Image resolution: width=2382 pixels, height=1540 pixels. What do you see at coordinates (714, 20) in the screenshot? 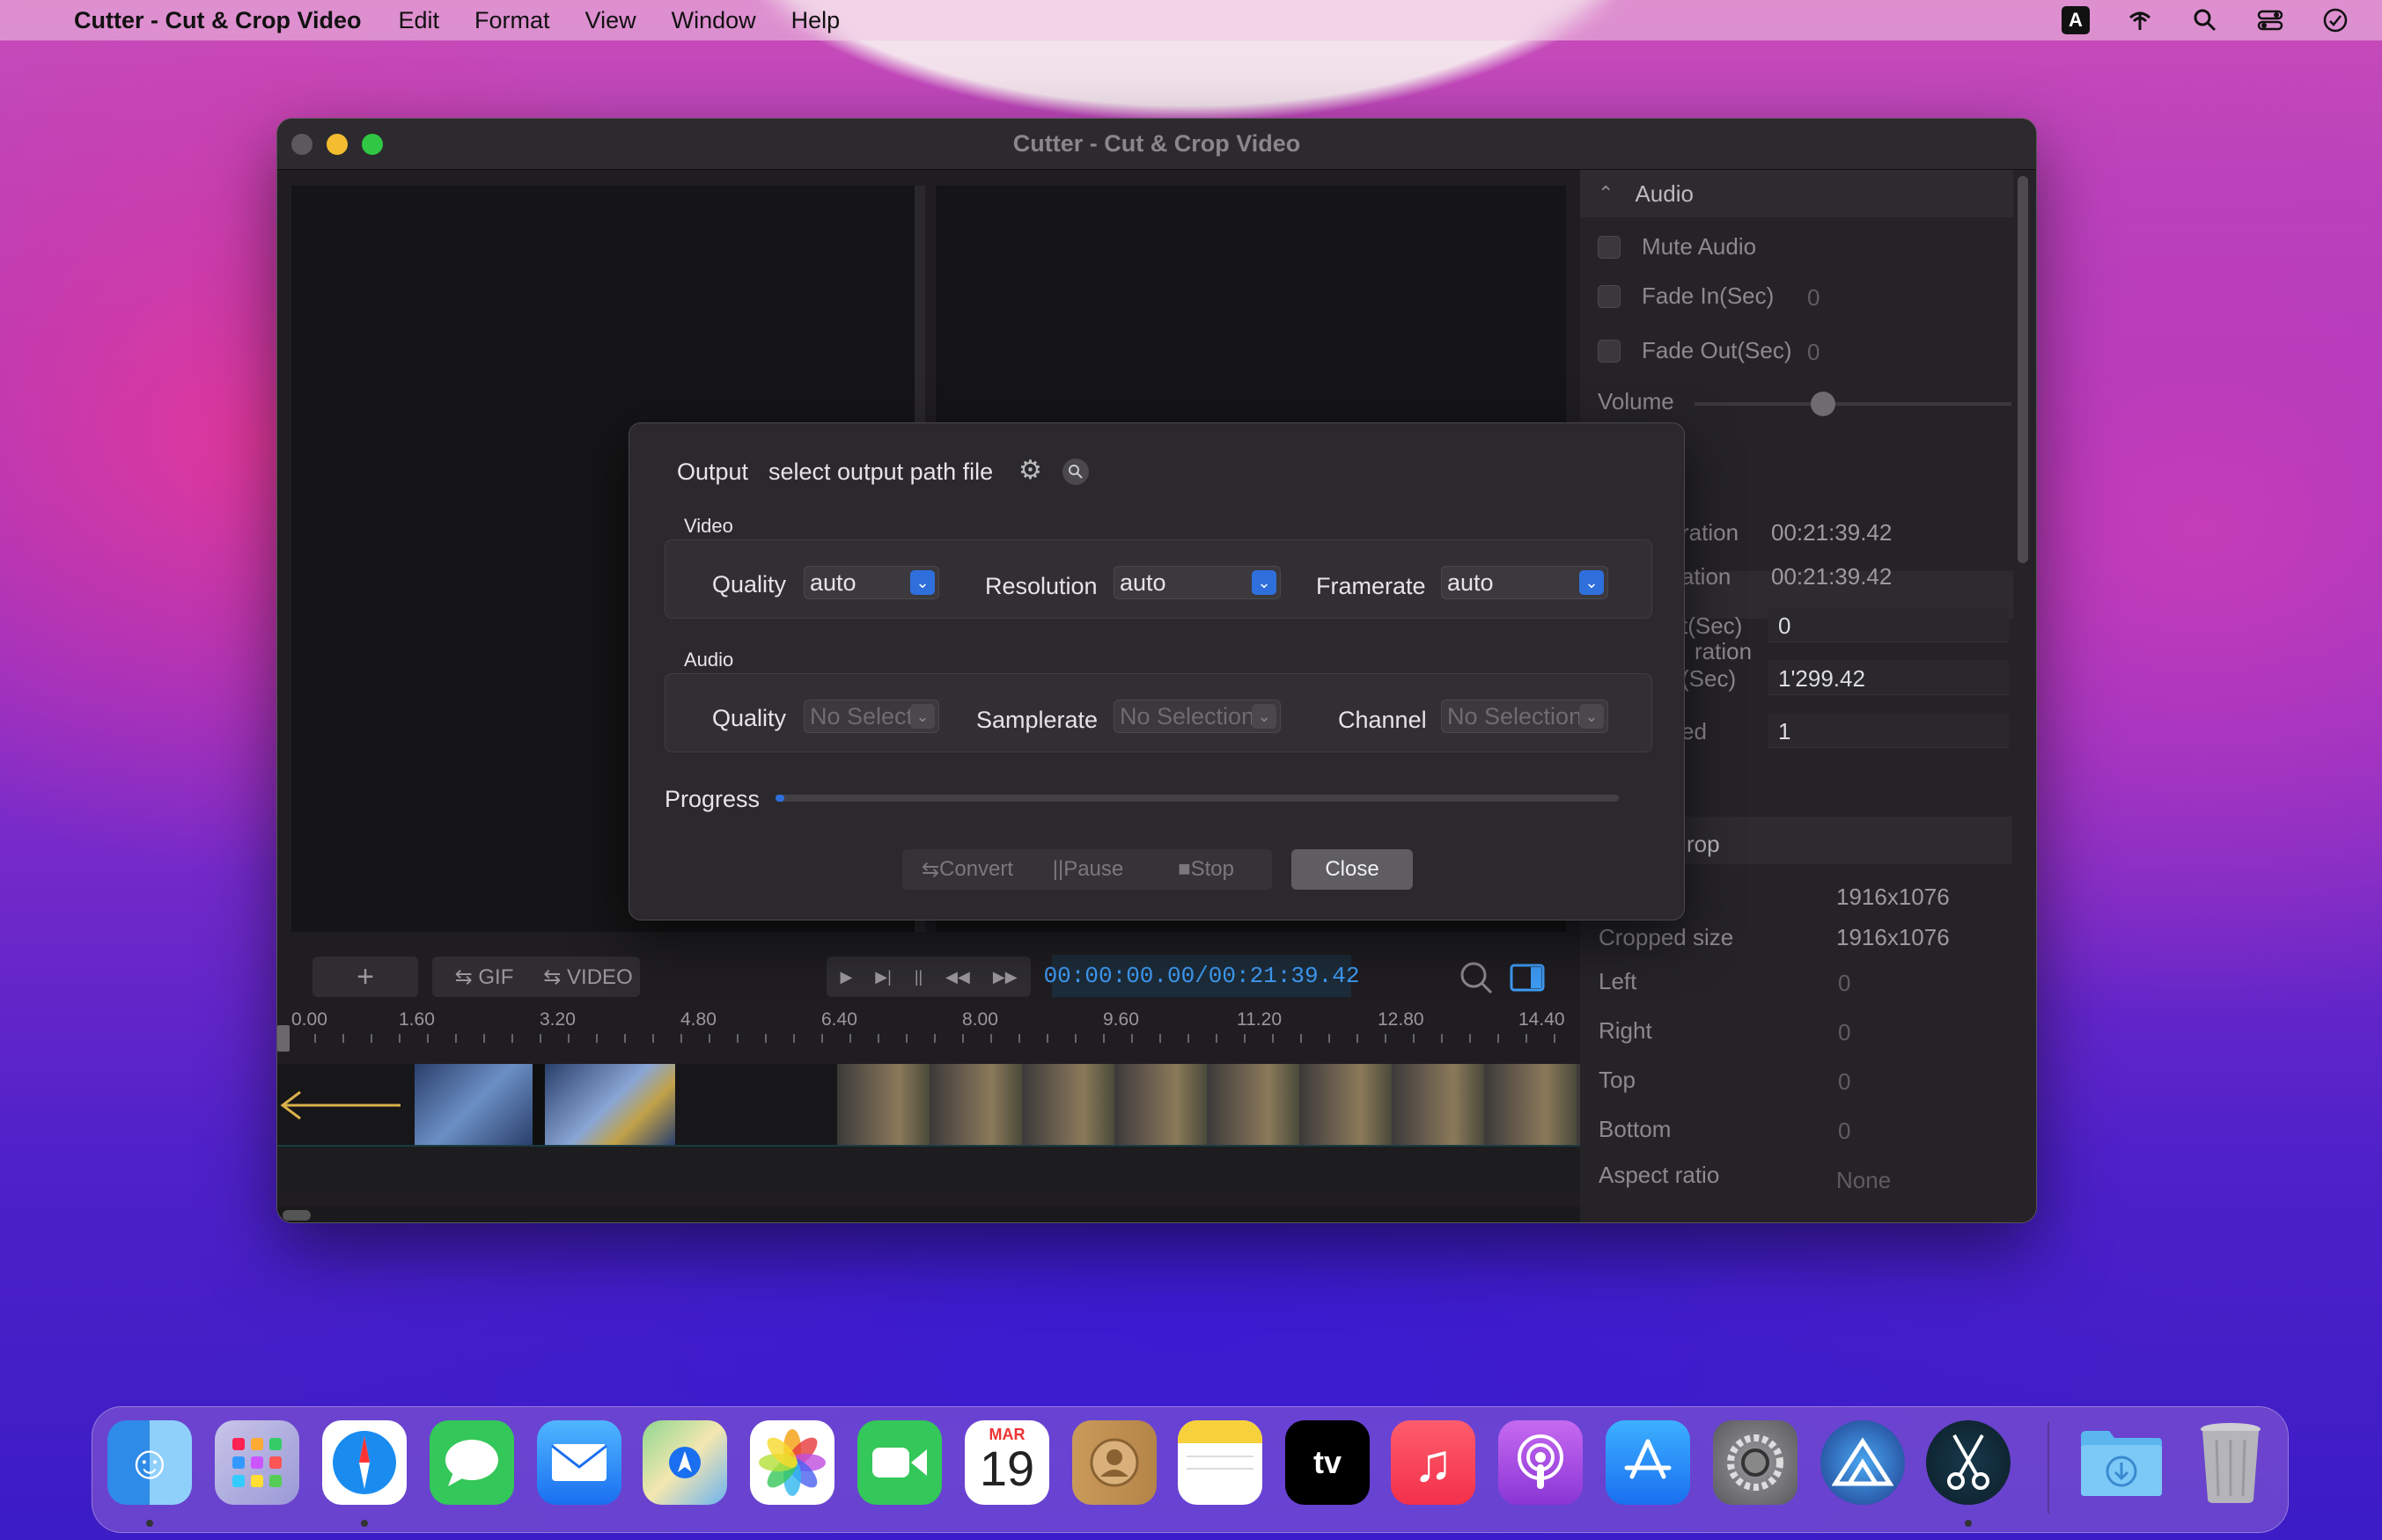
I see `menu-window: Window` at bounding box center [714, 20].